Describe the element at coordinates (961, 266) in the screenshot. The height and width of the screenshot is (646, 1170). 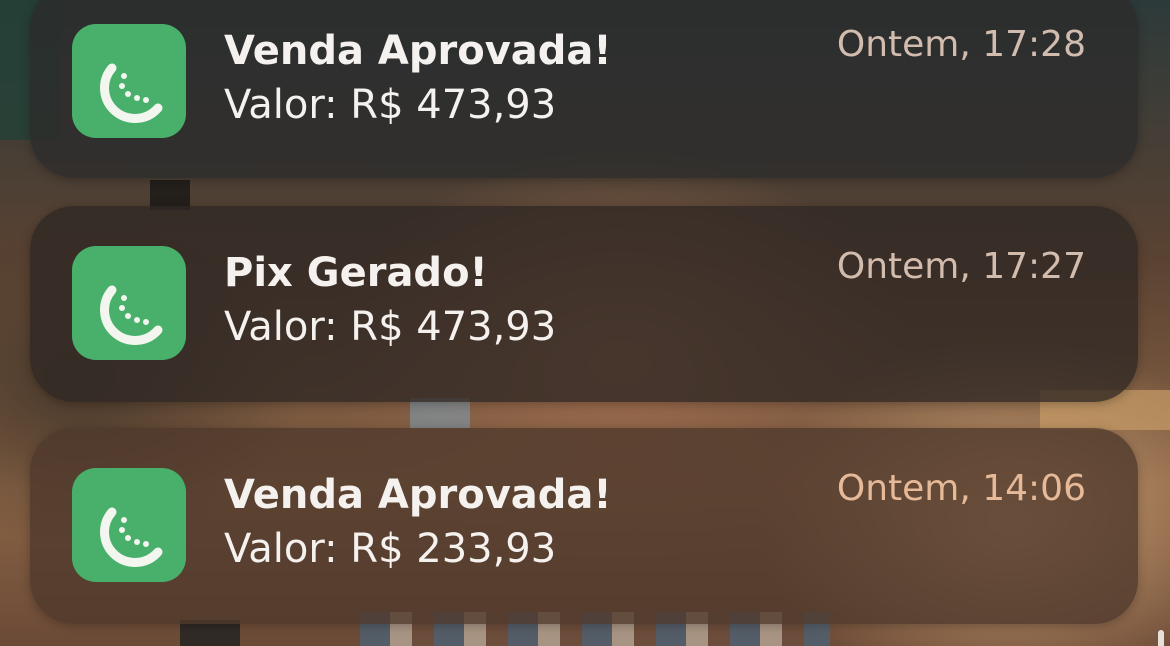
I see `notification-time: Ontem, 17:27` at that location.